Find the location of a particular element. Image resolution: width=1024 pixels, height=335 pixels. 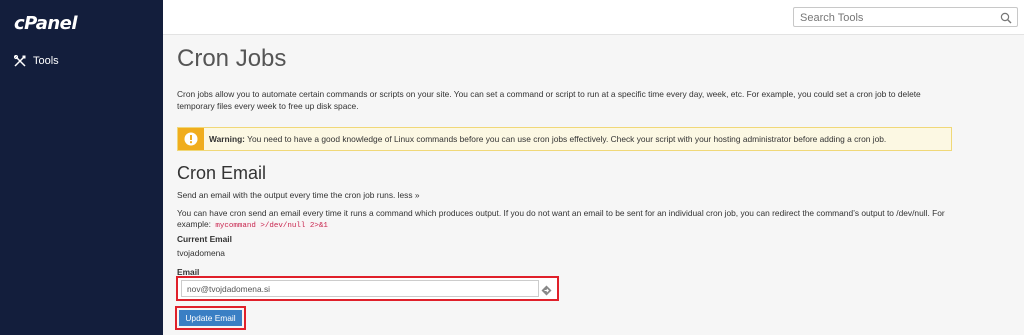

current-email-label: Current Email is located at coordinates (204, 239).